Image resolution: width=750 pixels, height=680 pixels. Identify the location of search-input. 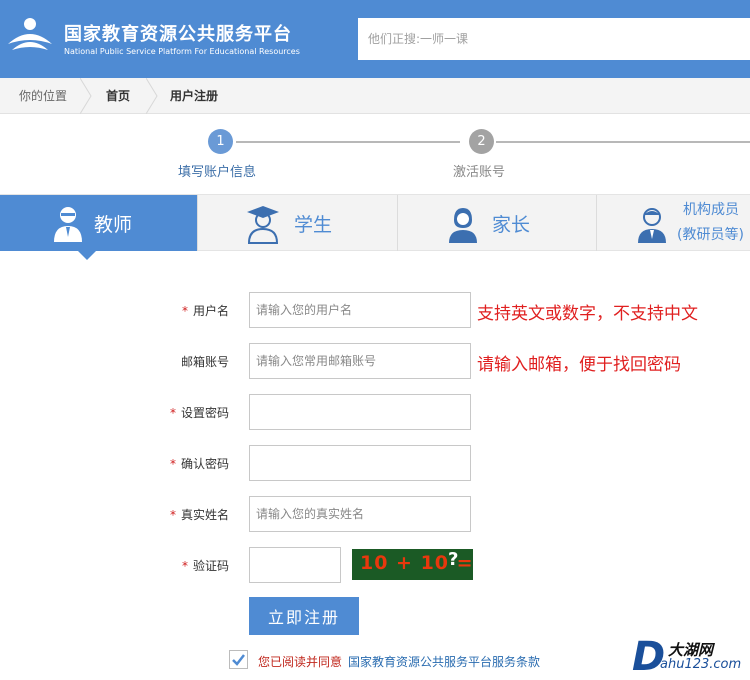
(554, 39).